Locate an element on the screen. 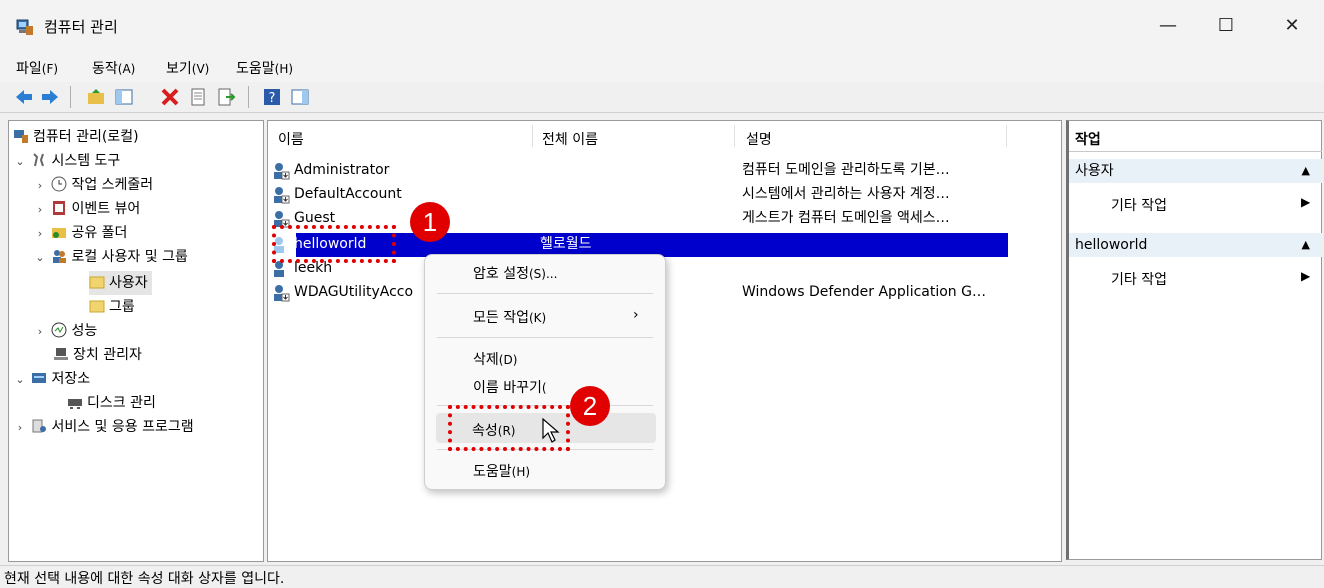 The height and width of the screenshot is (588, 1324). action-more-tasks-users: 기타 작업 is located at coordinates (1139, 205).